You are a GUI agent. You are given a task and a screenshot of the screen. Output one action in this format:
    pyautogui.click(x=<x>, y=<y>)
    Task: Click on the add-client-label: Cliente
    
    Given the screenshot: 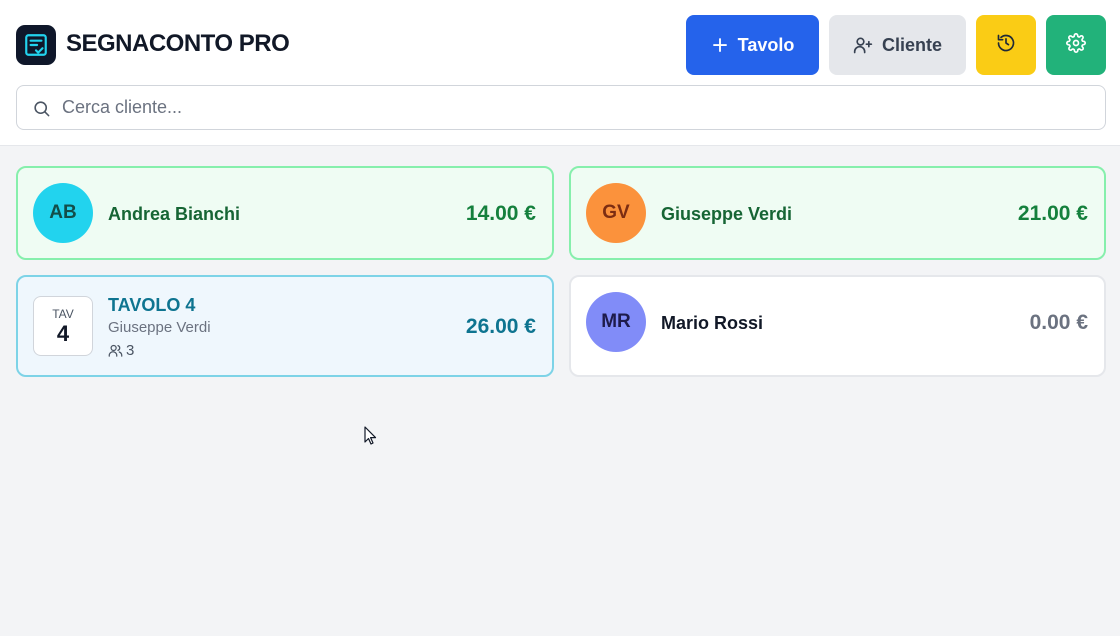 What is the action you would take?
    pyautogui.click(x=911, y=44)
    